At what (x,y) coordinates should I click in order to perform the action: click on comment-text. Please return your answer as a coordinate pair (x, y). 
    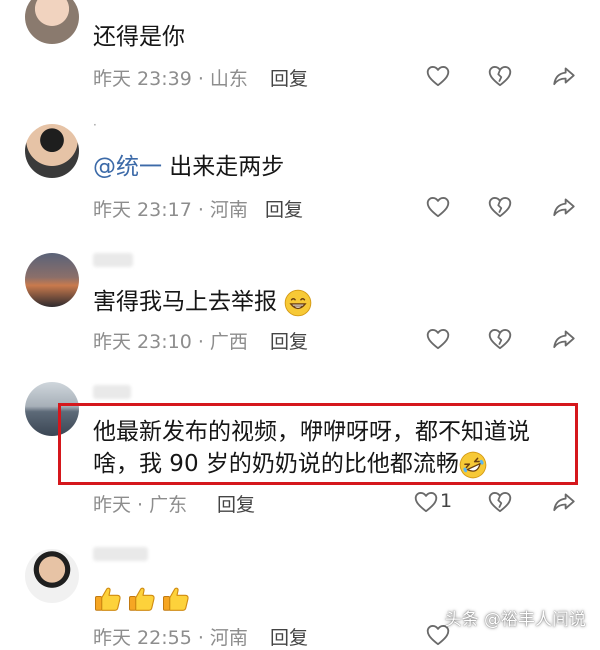
    Looking at the image, I should click on (142, 598).